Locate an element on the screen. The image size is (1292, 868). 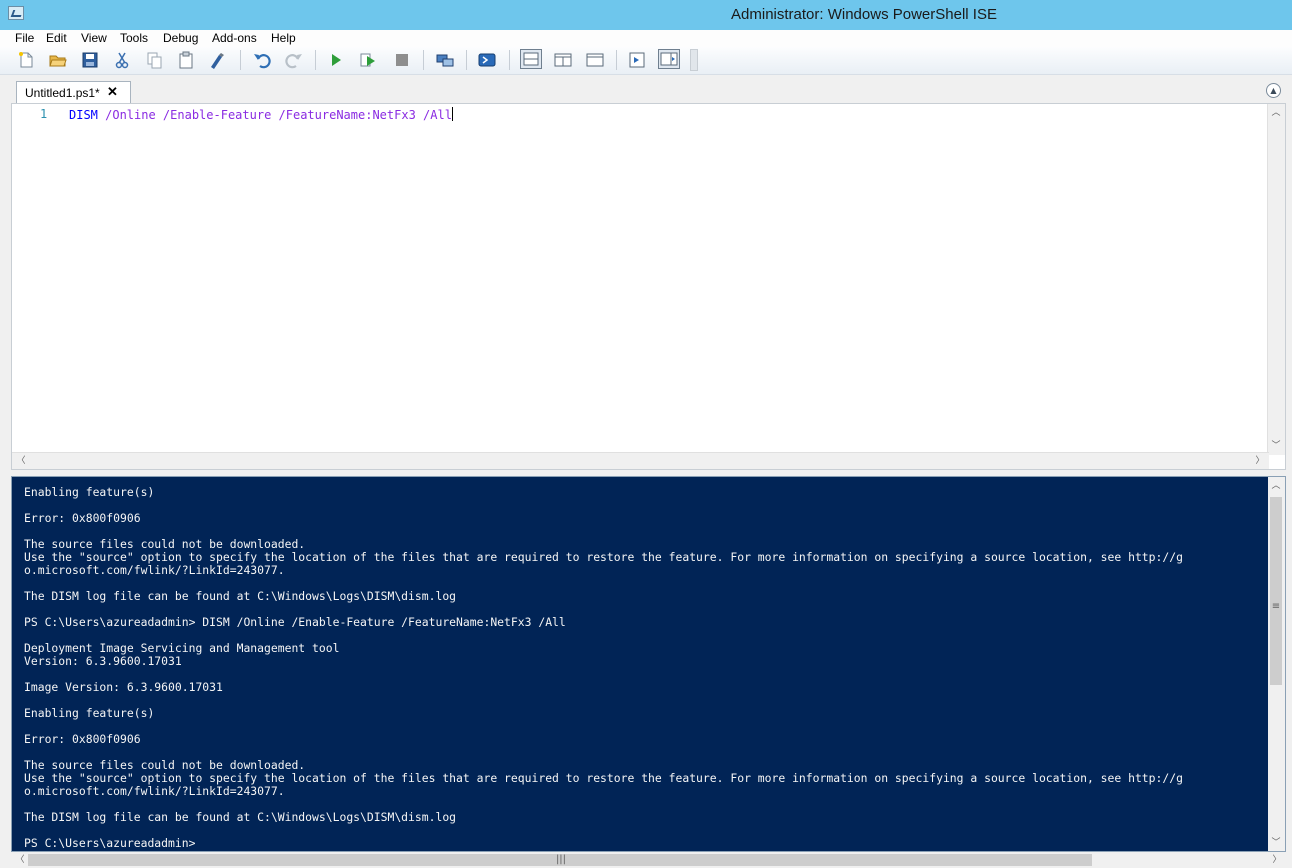
paste-icon is located at coordinates (186, 60).